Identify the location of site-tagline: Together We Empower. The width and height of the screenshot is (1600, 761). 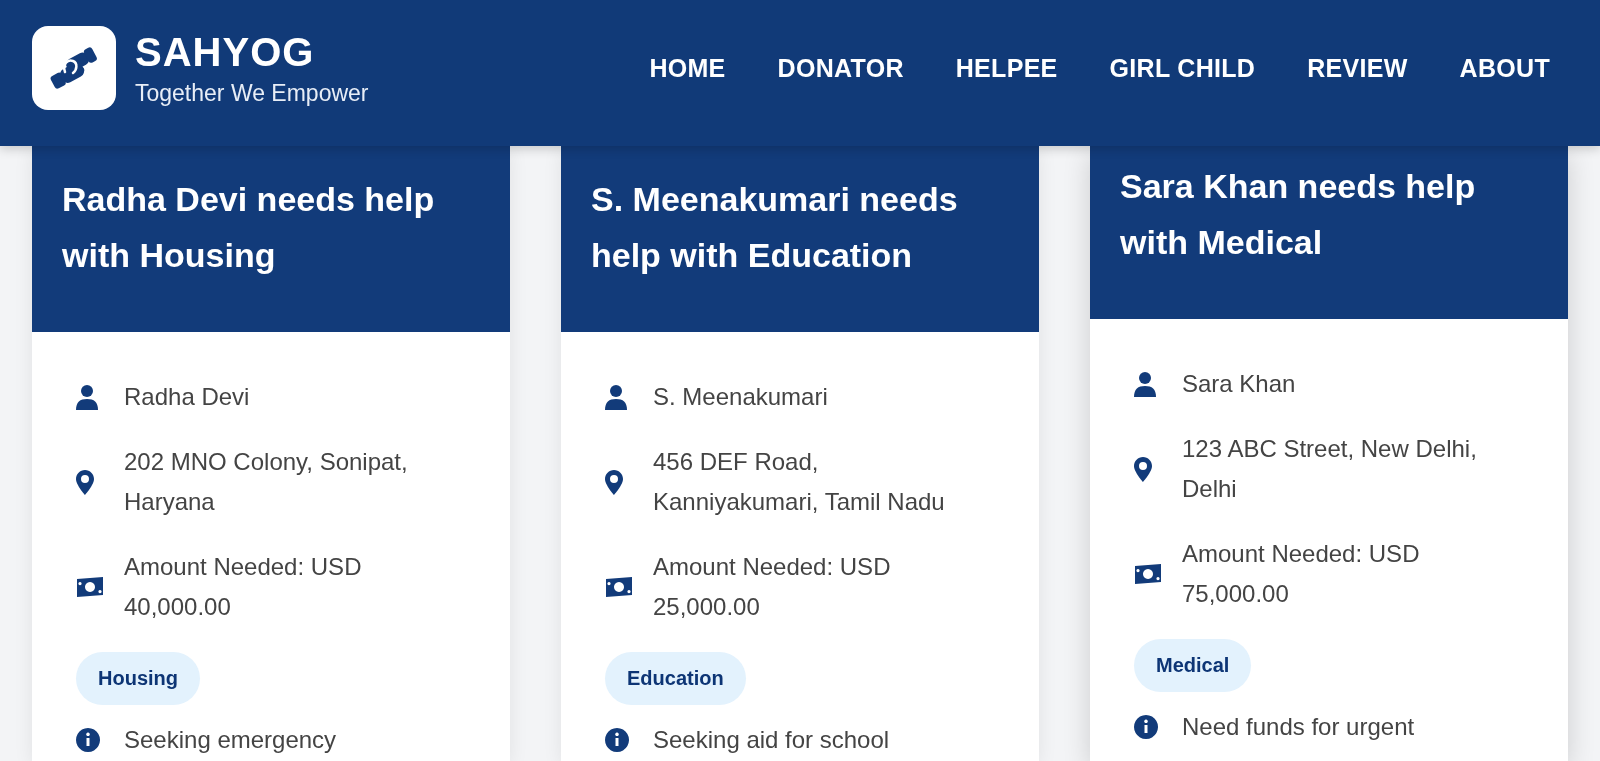
(252, 93).